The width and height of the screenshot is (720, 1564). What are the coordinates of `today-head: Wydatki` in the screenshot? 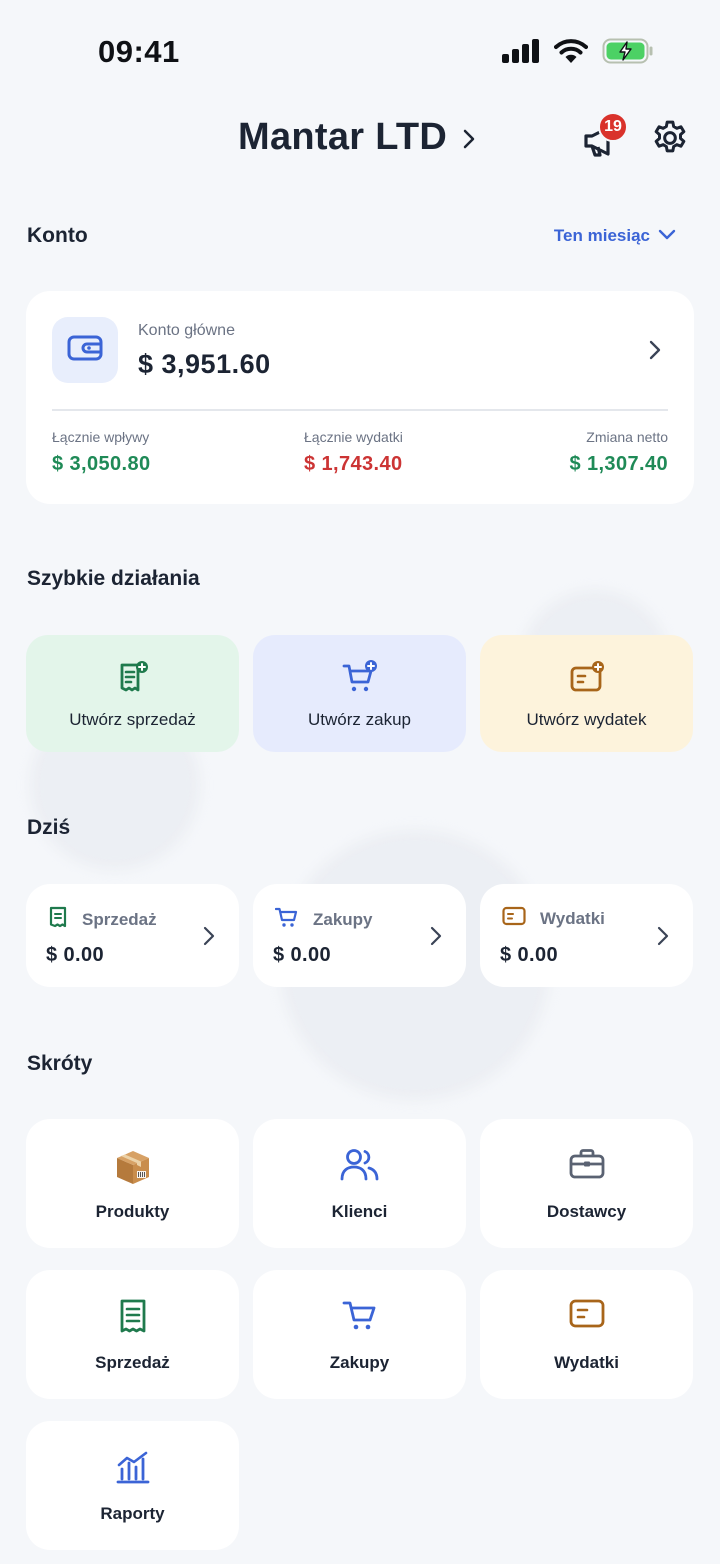 It's located at (553, 918).